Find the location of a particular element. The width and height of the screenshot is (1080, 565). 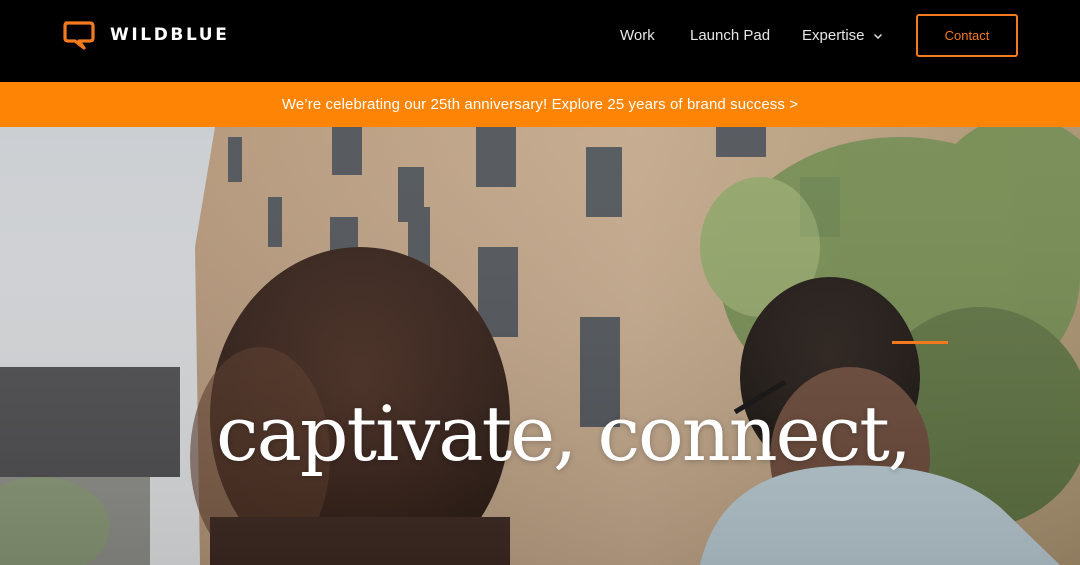

nav-item-expertise: Expertise is located at coordinates (842, 36).